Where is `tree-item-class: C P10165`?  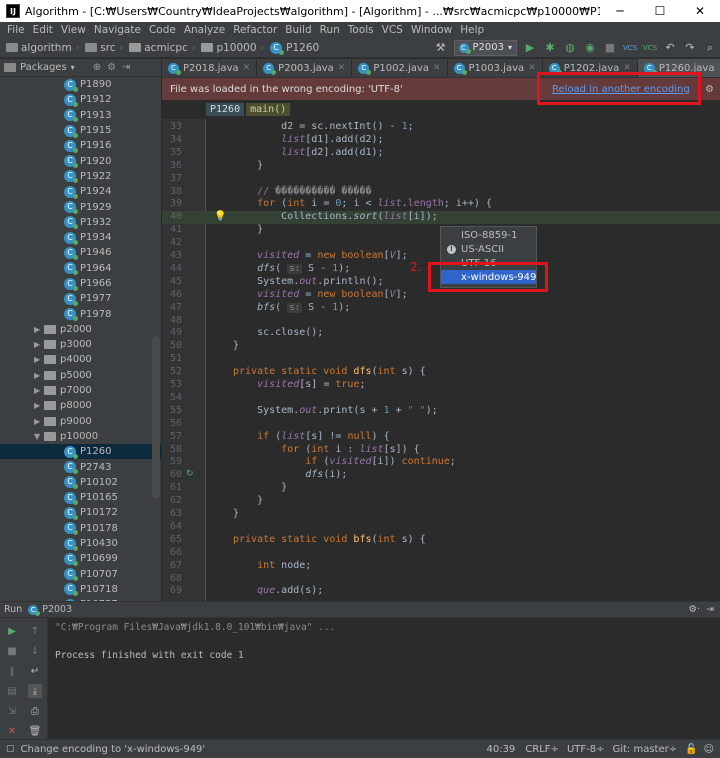 tree-item-class: C P10165 is located at coordinates (80, 497).